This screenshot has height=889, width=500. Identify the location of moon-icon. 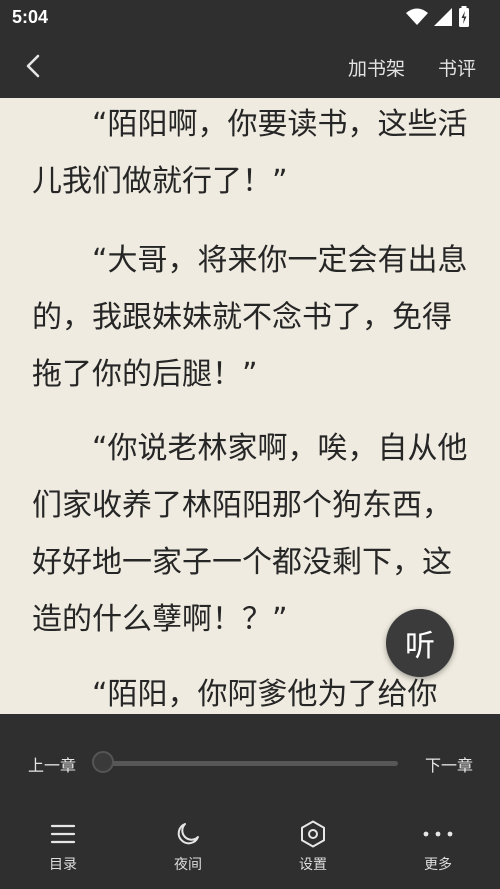
(188, 834).